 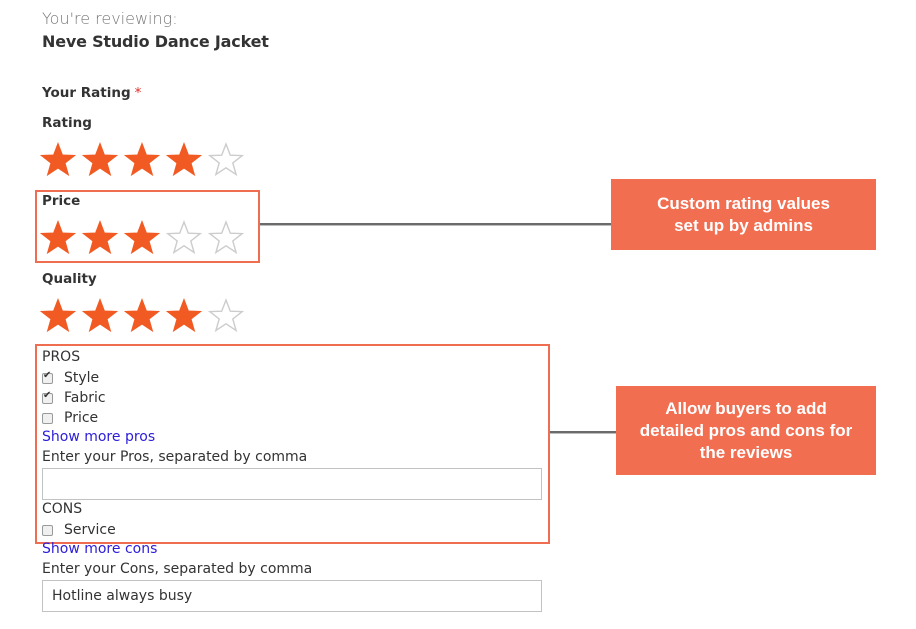 What do you see at coordinates (292, 596) in the screenshot?
I see `cons-input` at bounding box center [292, 596].